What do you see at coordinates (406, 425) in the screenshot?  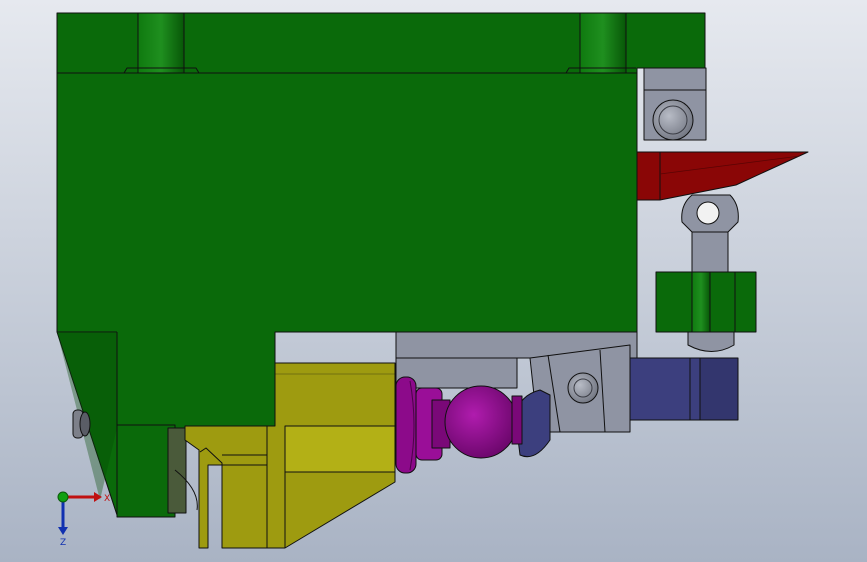 I see `ball-joint-flange` at bounding box center [406, 425].